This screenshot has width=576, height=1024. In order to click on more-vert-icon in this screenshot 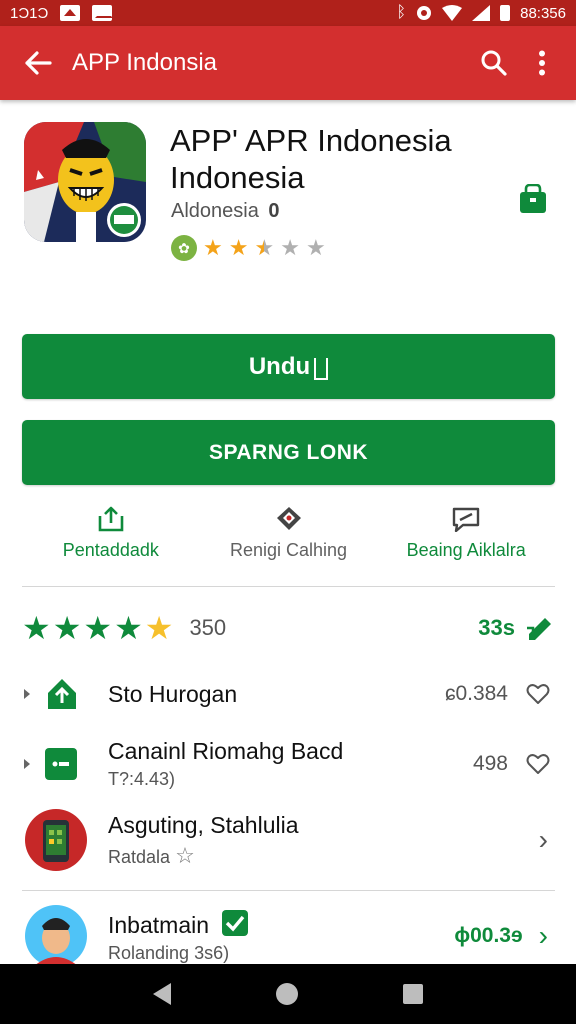, I will do `click(542, 63)`.